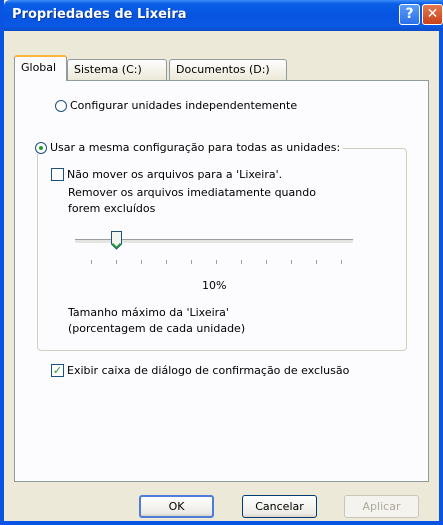  What do you see at coordinates (40, 68) in the screenshot?
I see `tab-global: Global` at bounding box center [40, 68].